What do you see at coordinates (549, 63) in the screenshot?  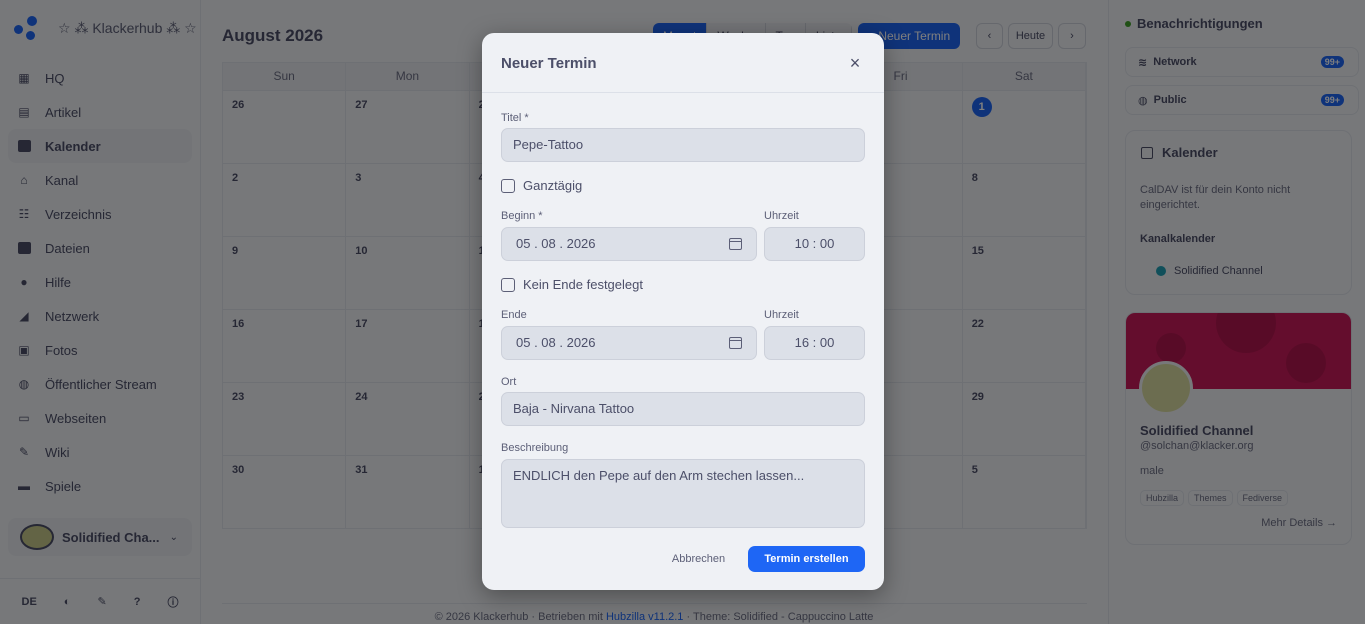 I see `dialog-title: Neuer Termin` at bounding box center [549, 63].